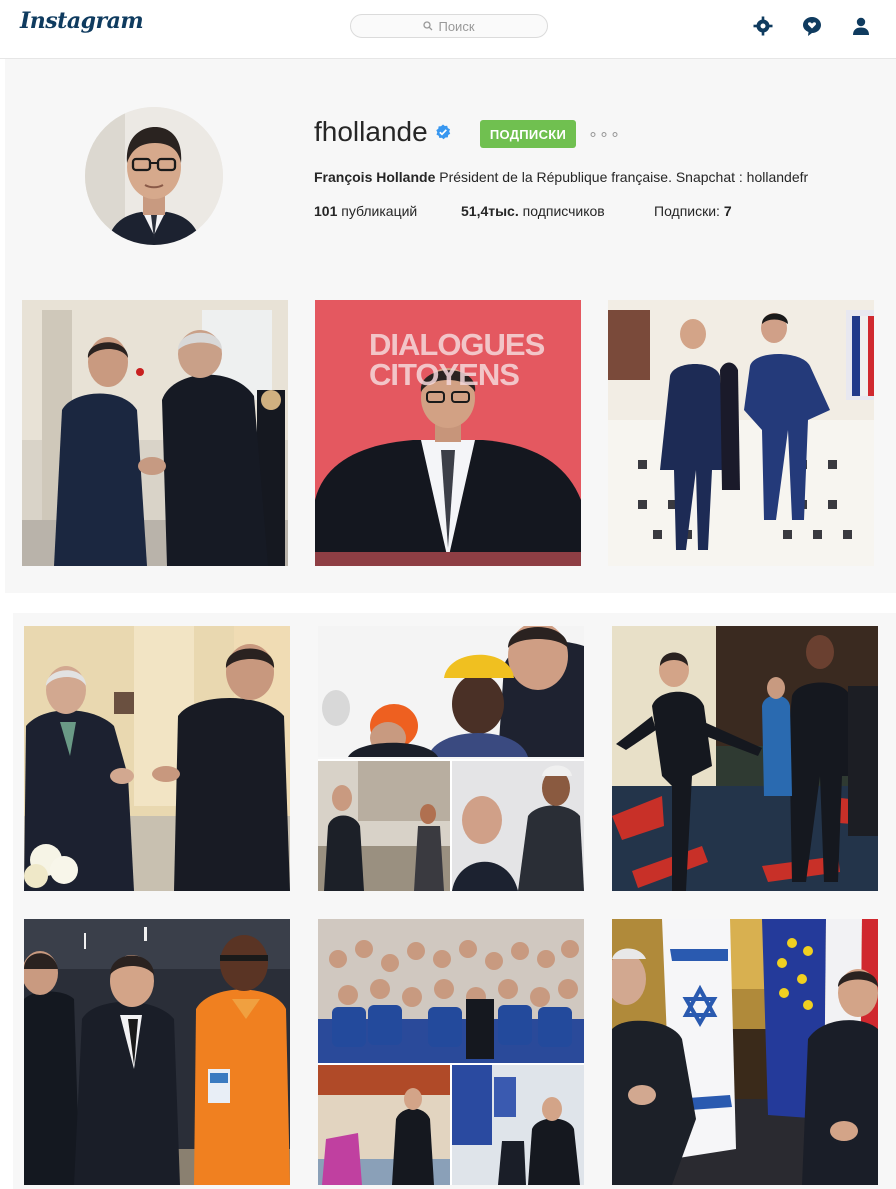 The width and height of the screenshot is (896, 1189). Describe the element at coordinates (727, 211) in the screenshot. I see `following-count: 7` at that location.